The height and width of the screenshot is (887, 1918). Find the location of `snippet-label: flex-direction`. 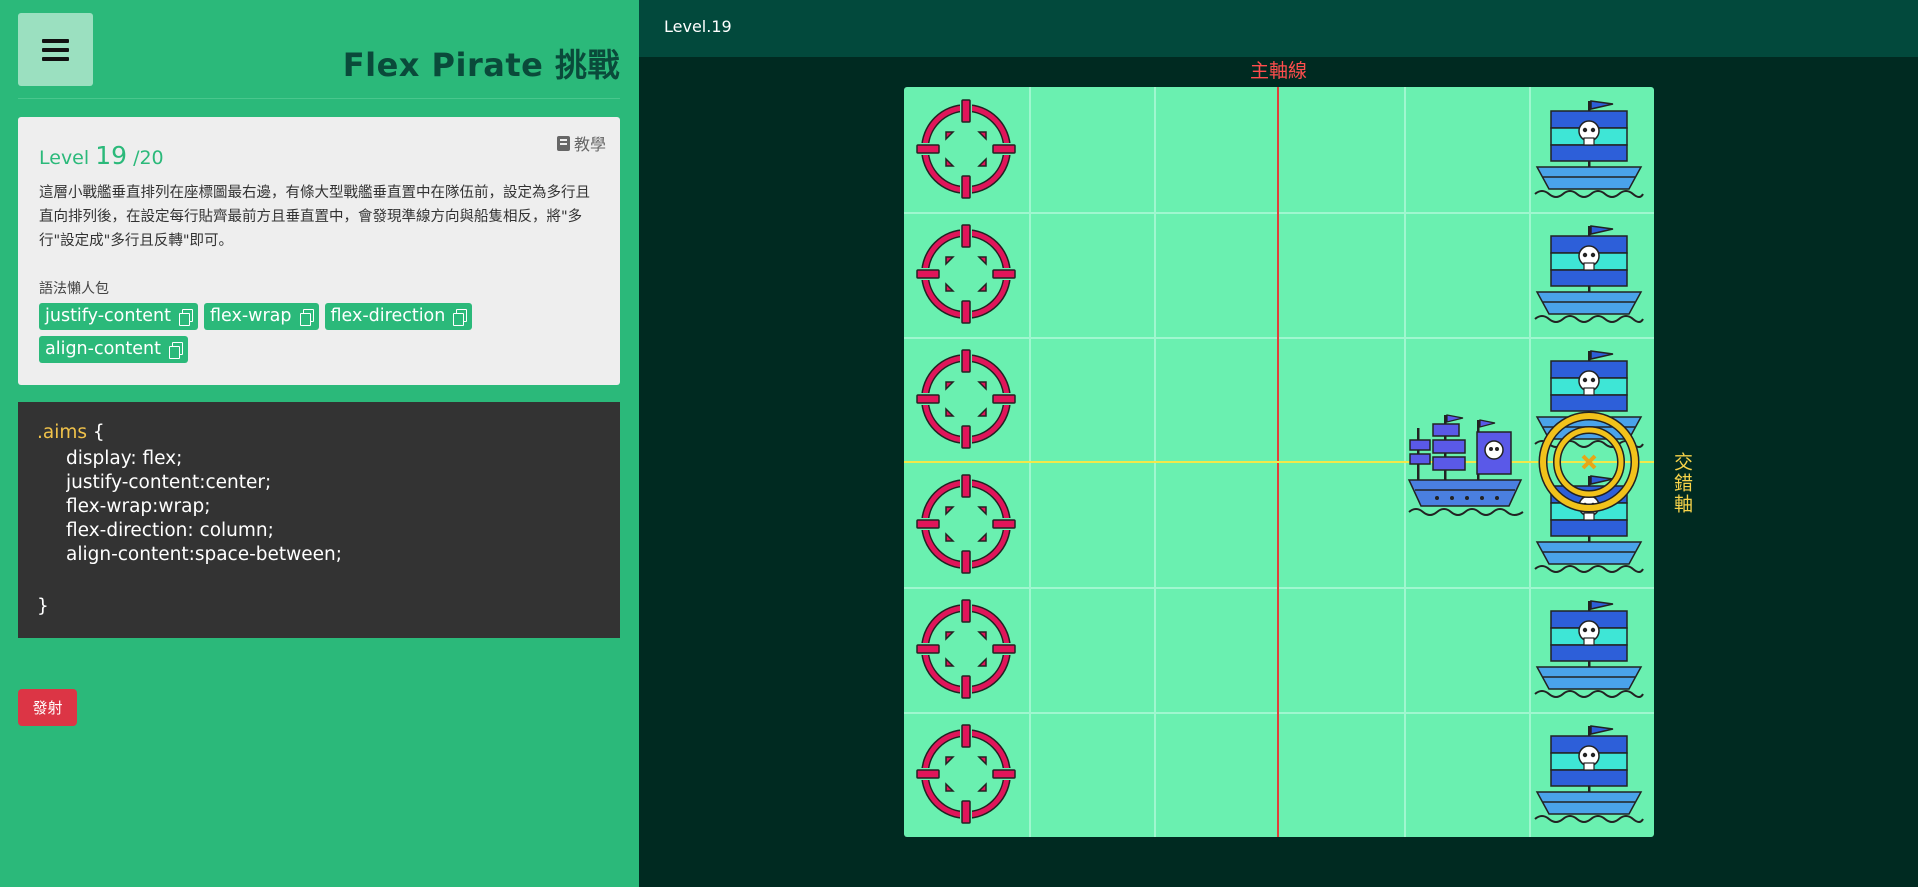

snippet-label: flex-direction is located at coordinates (388, 316).